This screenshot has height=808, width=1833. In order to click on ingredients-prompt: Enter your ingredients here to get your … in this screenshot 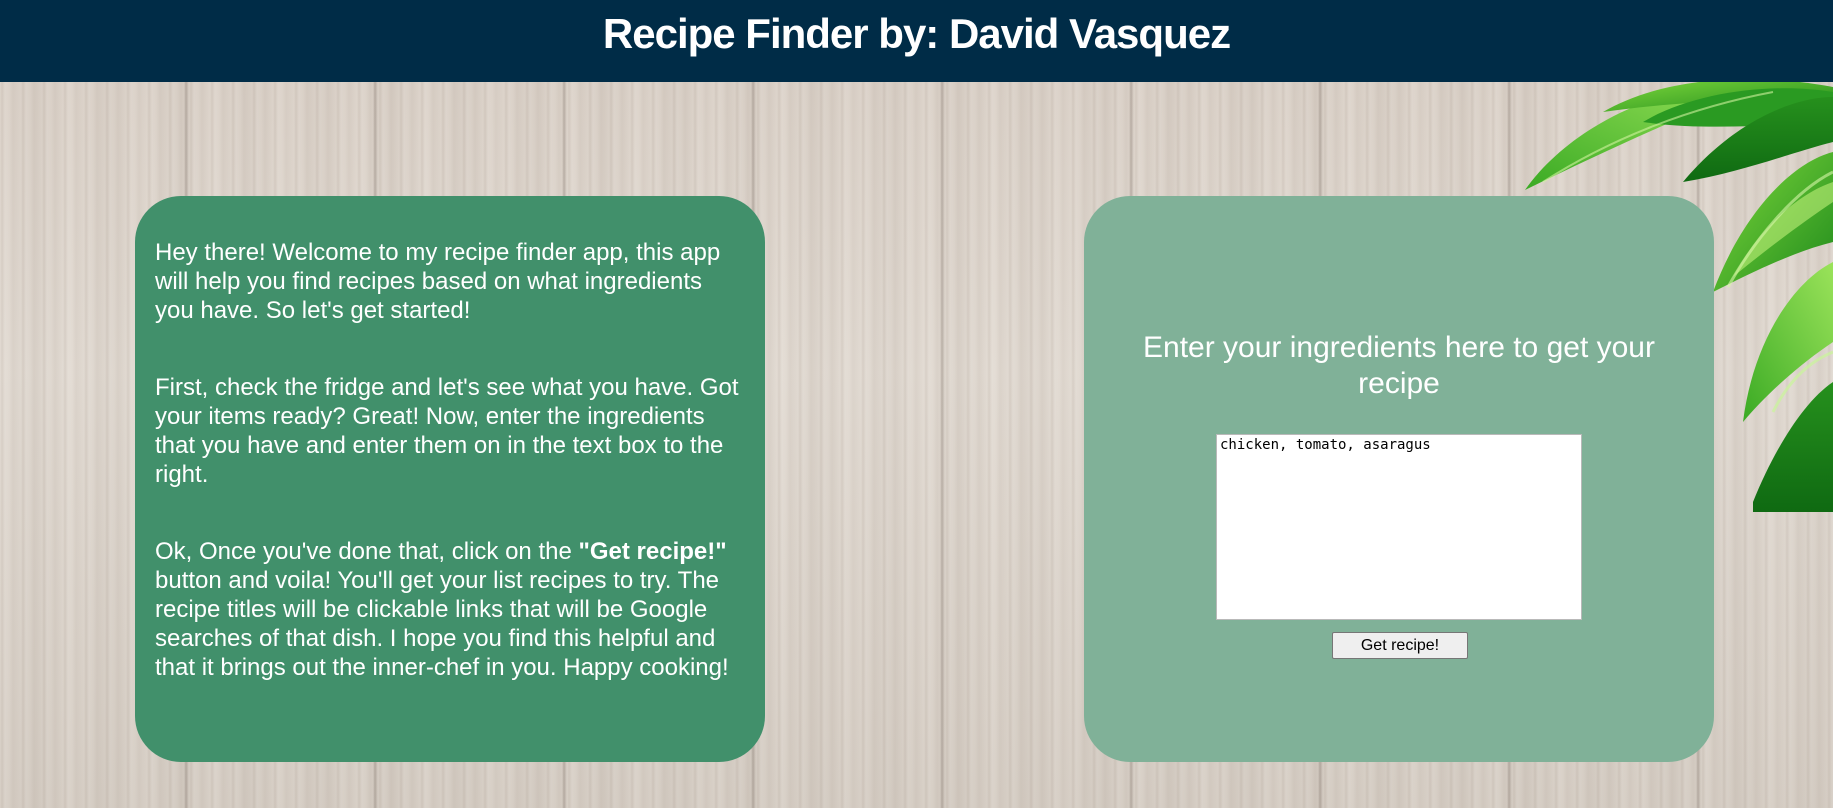, I will do `click(1399, 365)`.